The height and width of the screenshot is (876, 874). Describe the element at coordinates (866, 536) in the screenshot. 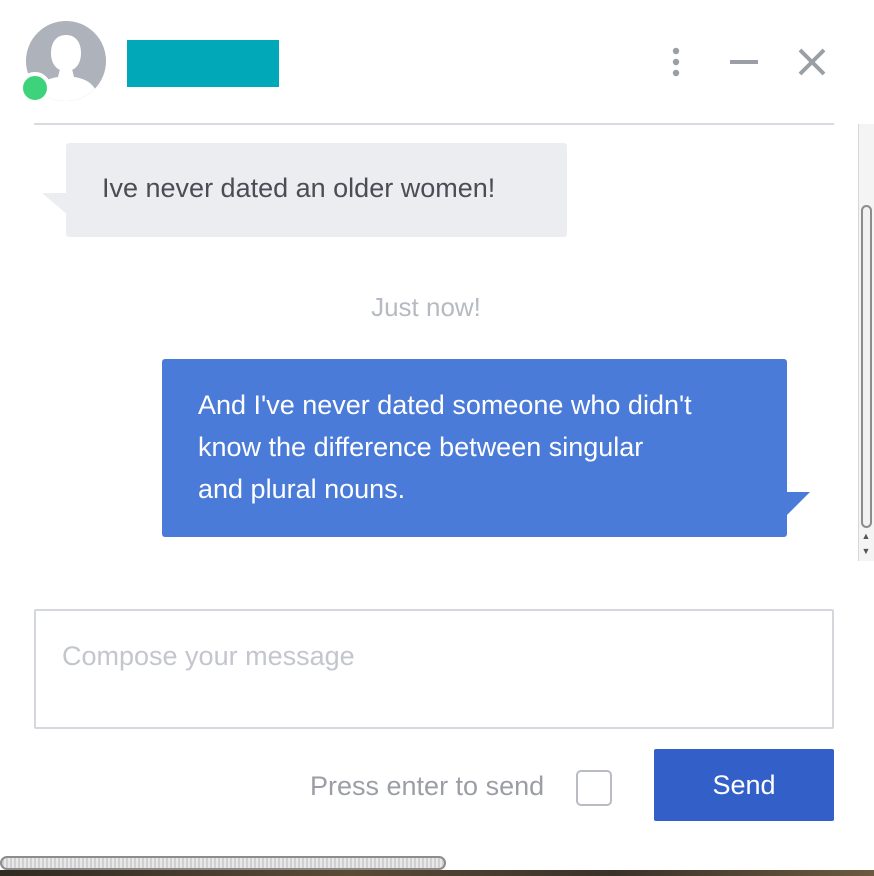

I see `scroll-up-arrow-icon: ▲` at that location.